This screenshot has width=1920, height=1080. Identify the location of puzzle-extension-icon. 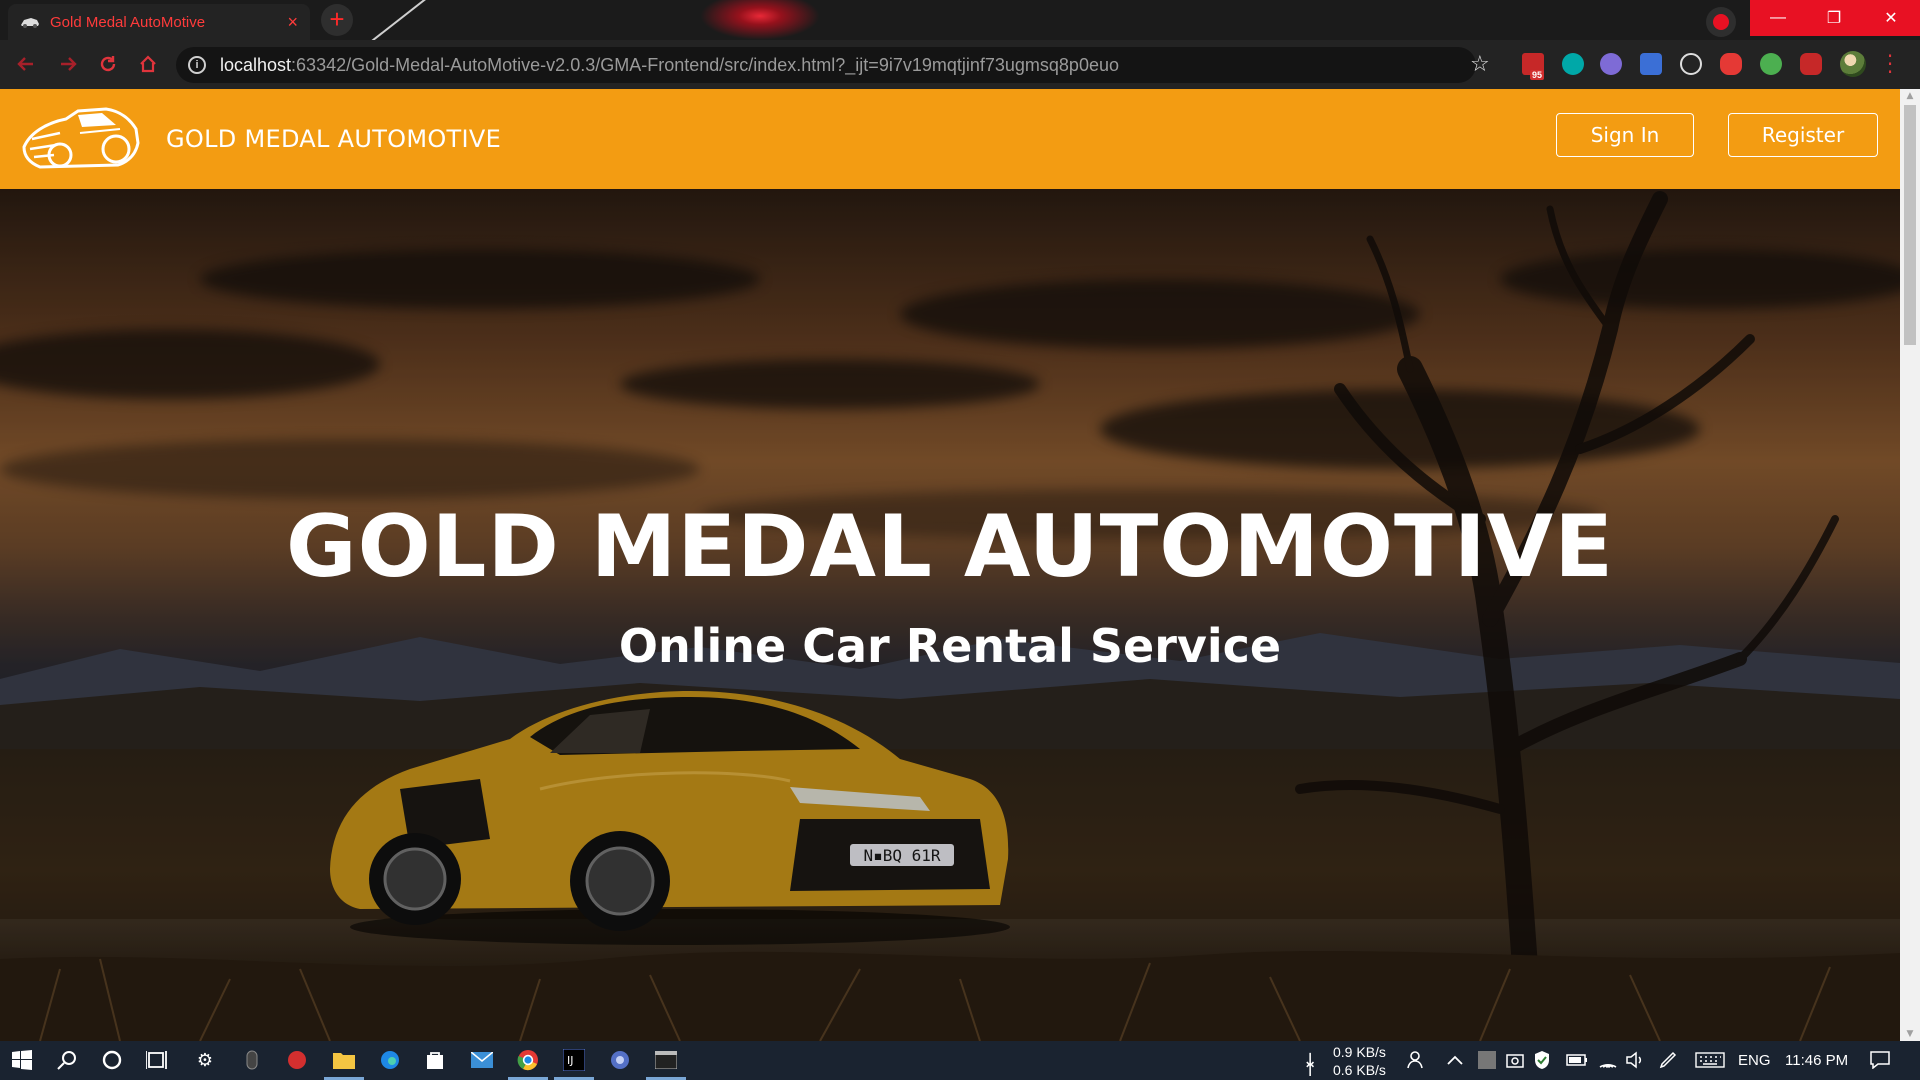
(1811, 64).